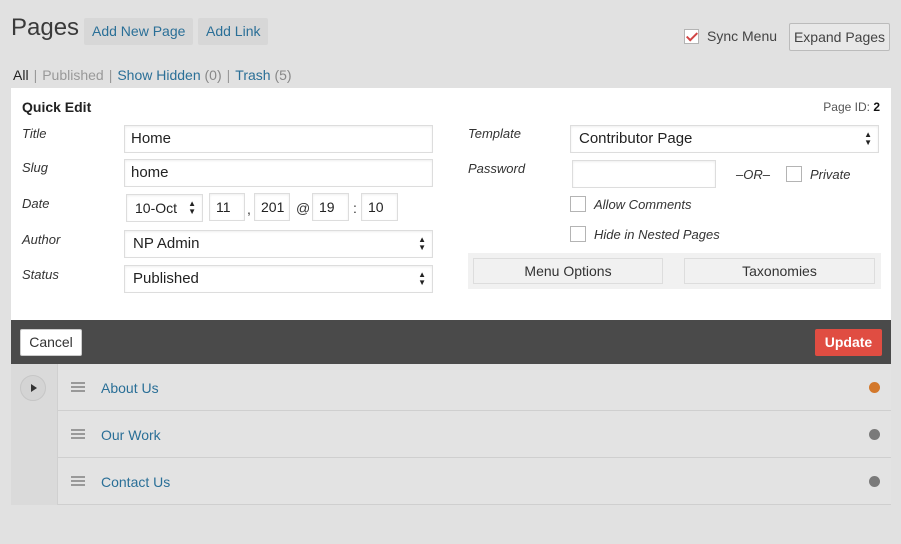  I want to click on page-link: Our Work, so click(131, 435).